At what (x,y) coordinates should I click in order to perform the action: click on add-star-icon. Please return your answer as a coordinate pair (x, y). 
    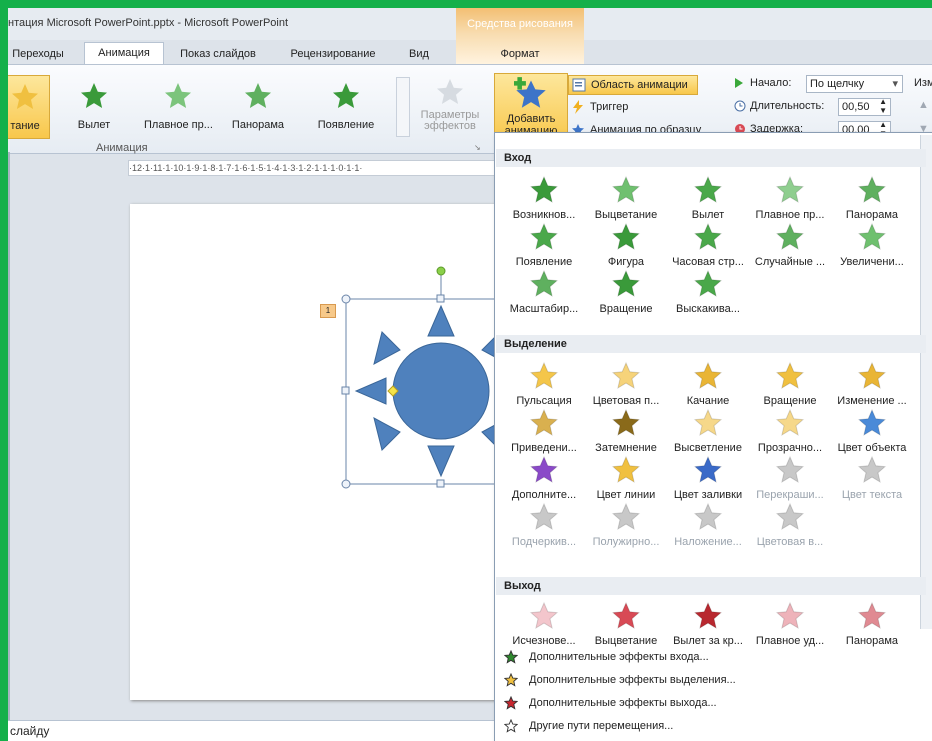
    Looking at the image, I should click on (529, 92).